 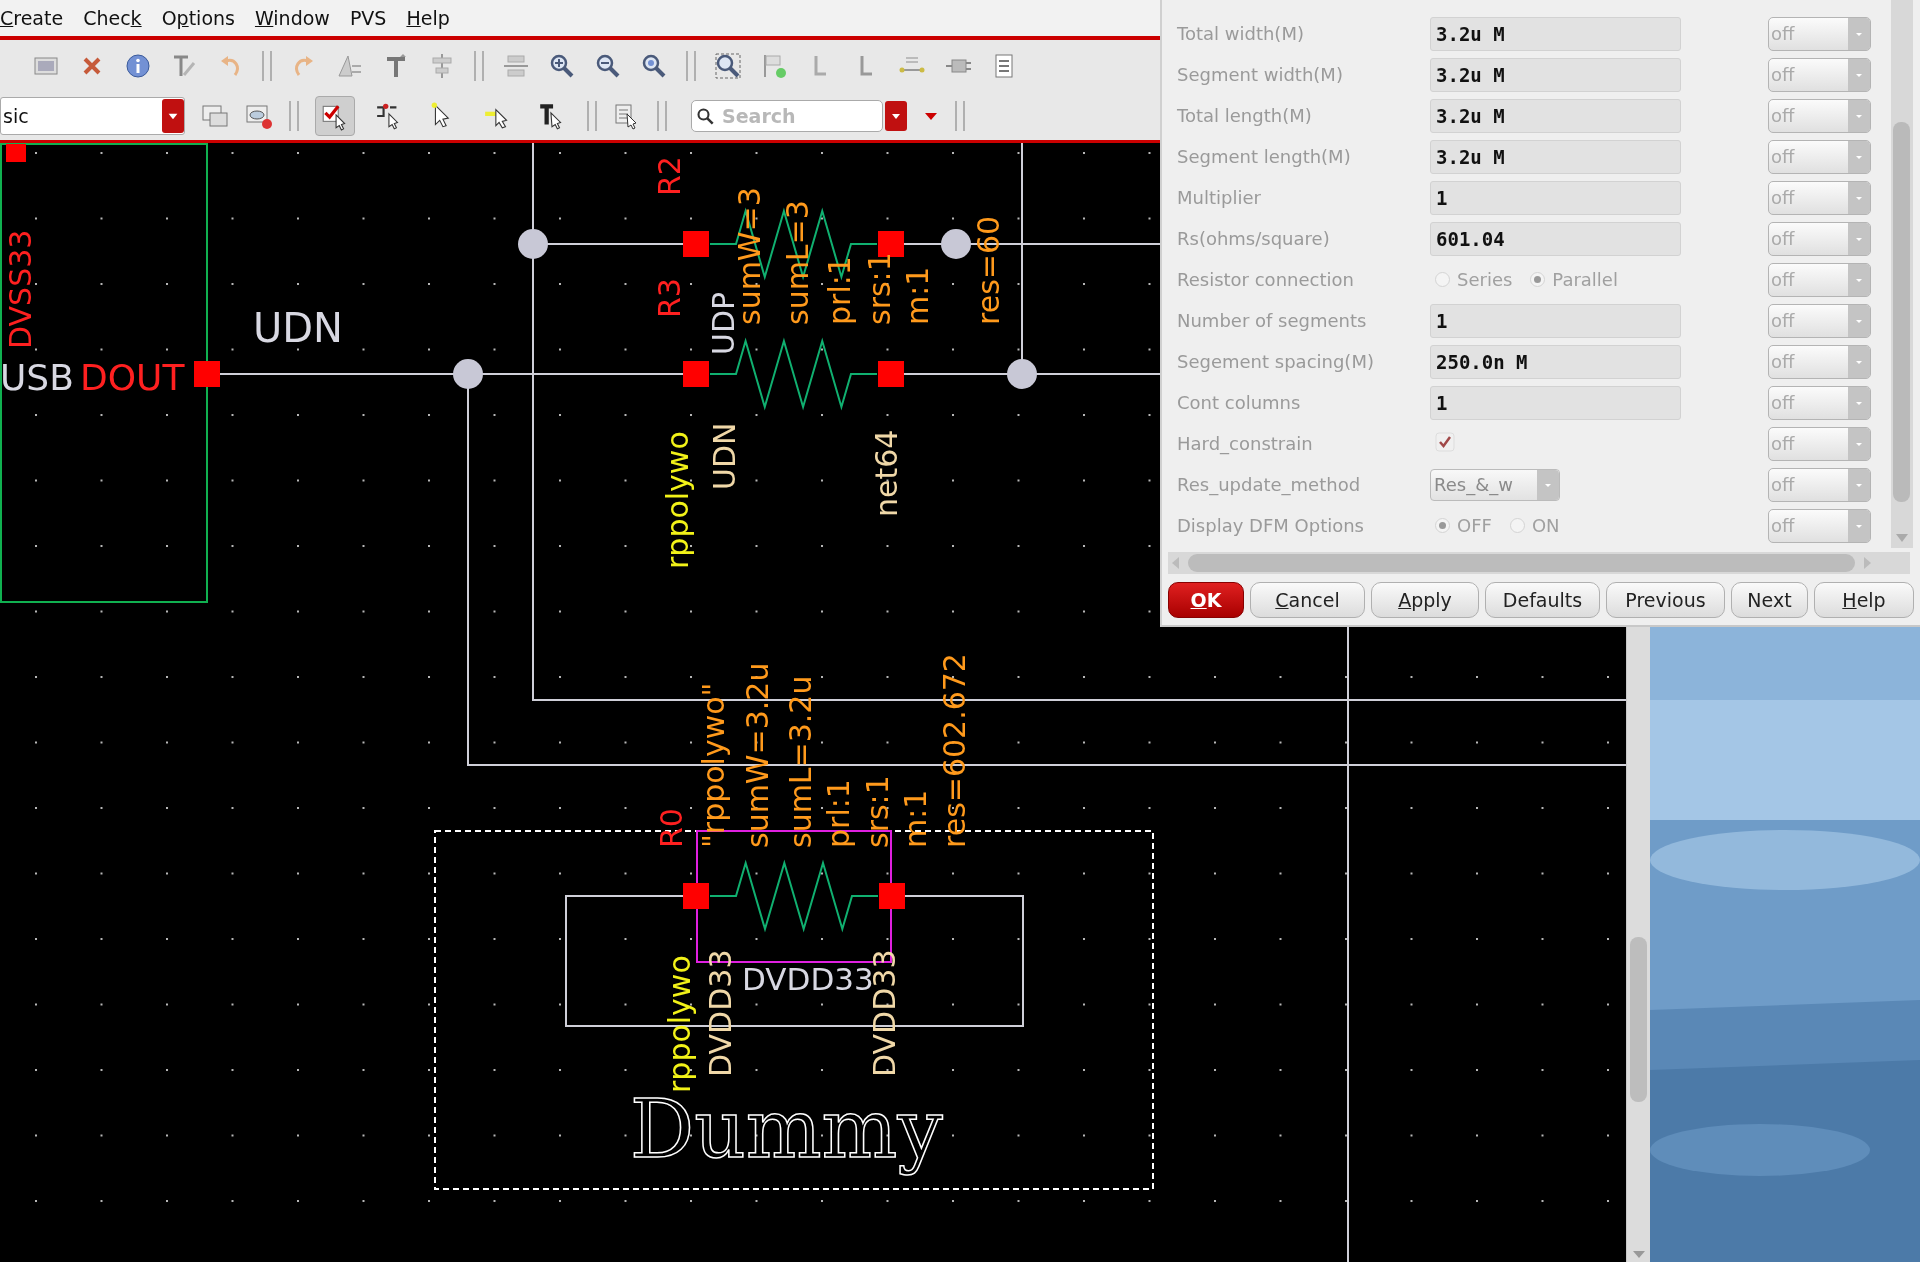 What do you see at coordinates (1307, 600) in the screenshot?
I see `dialog-button: Cancel` at bounding box center [1307, 600].